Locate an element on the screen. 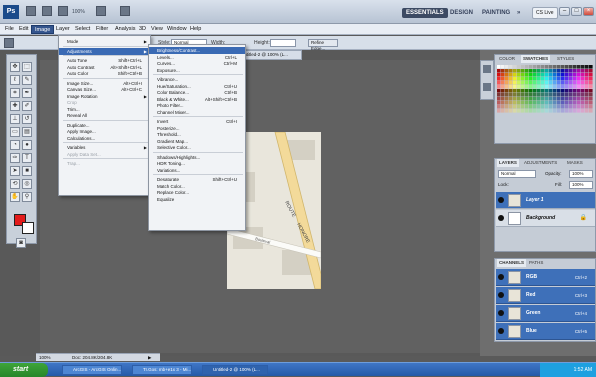  swatch-grid is located at coordinates (545, 103).